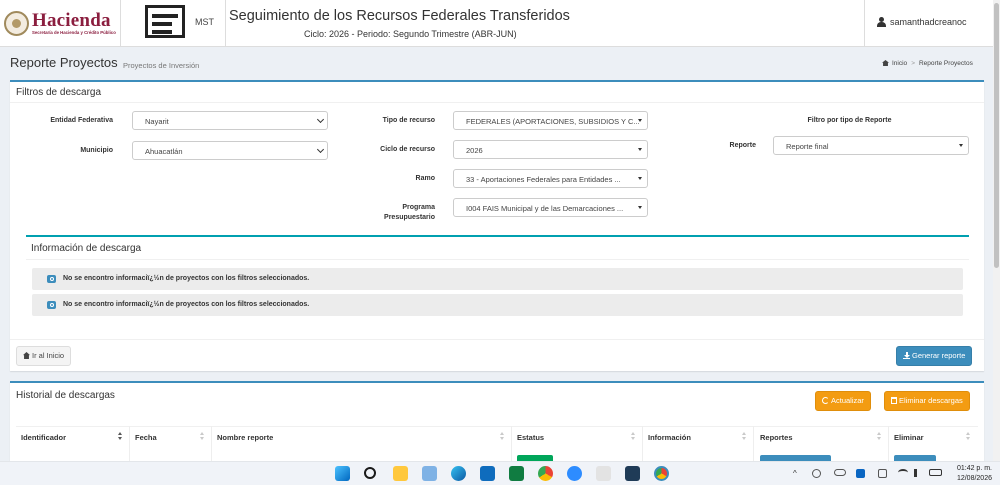  Describe the element at coordinates (342, 473) in the screenshot. I see `start-icon` at that location.